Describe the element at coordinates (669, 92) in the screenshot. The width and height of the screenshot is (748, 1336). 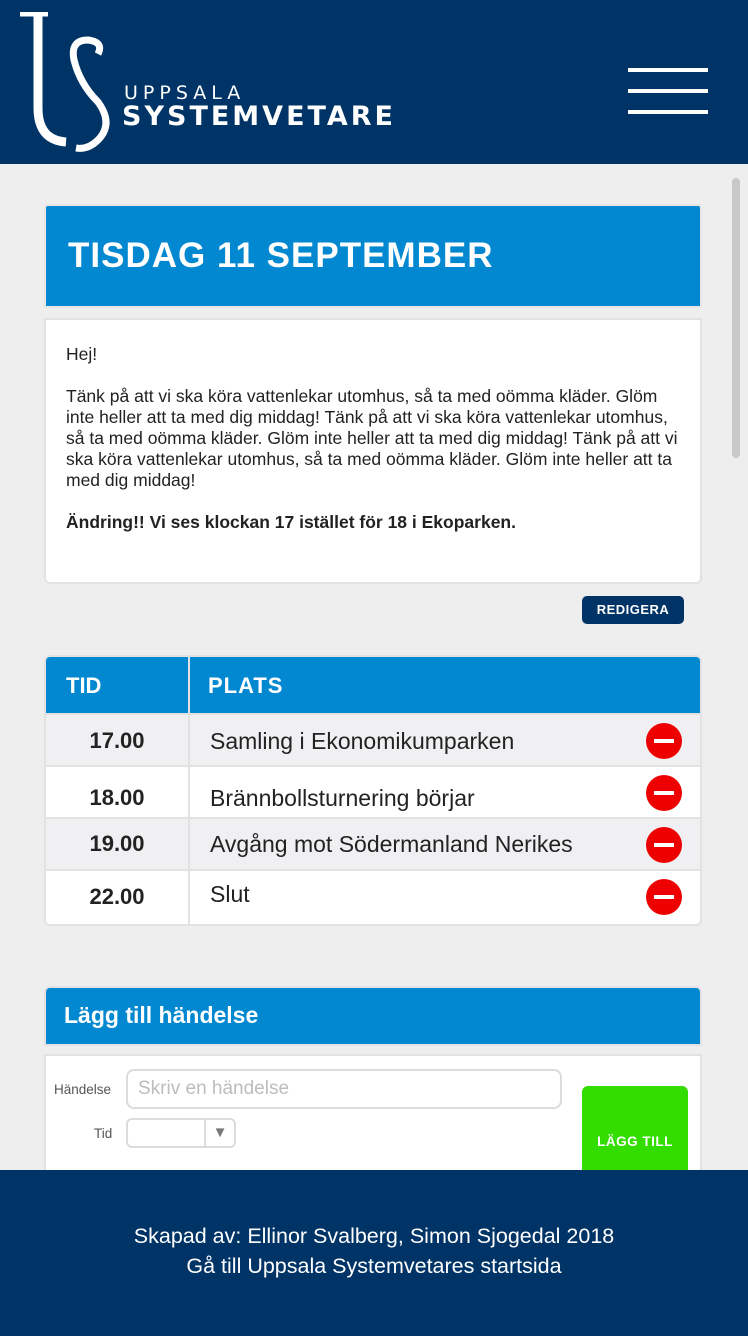
I see `hamburger-menu-icon` at that location.